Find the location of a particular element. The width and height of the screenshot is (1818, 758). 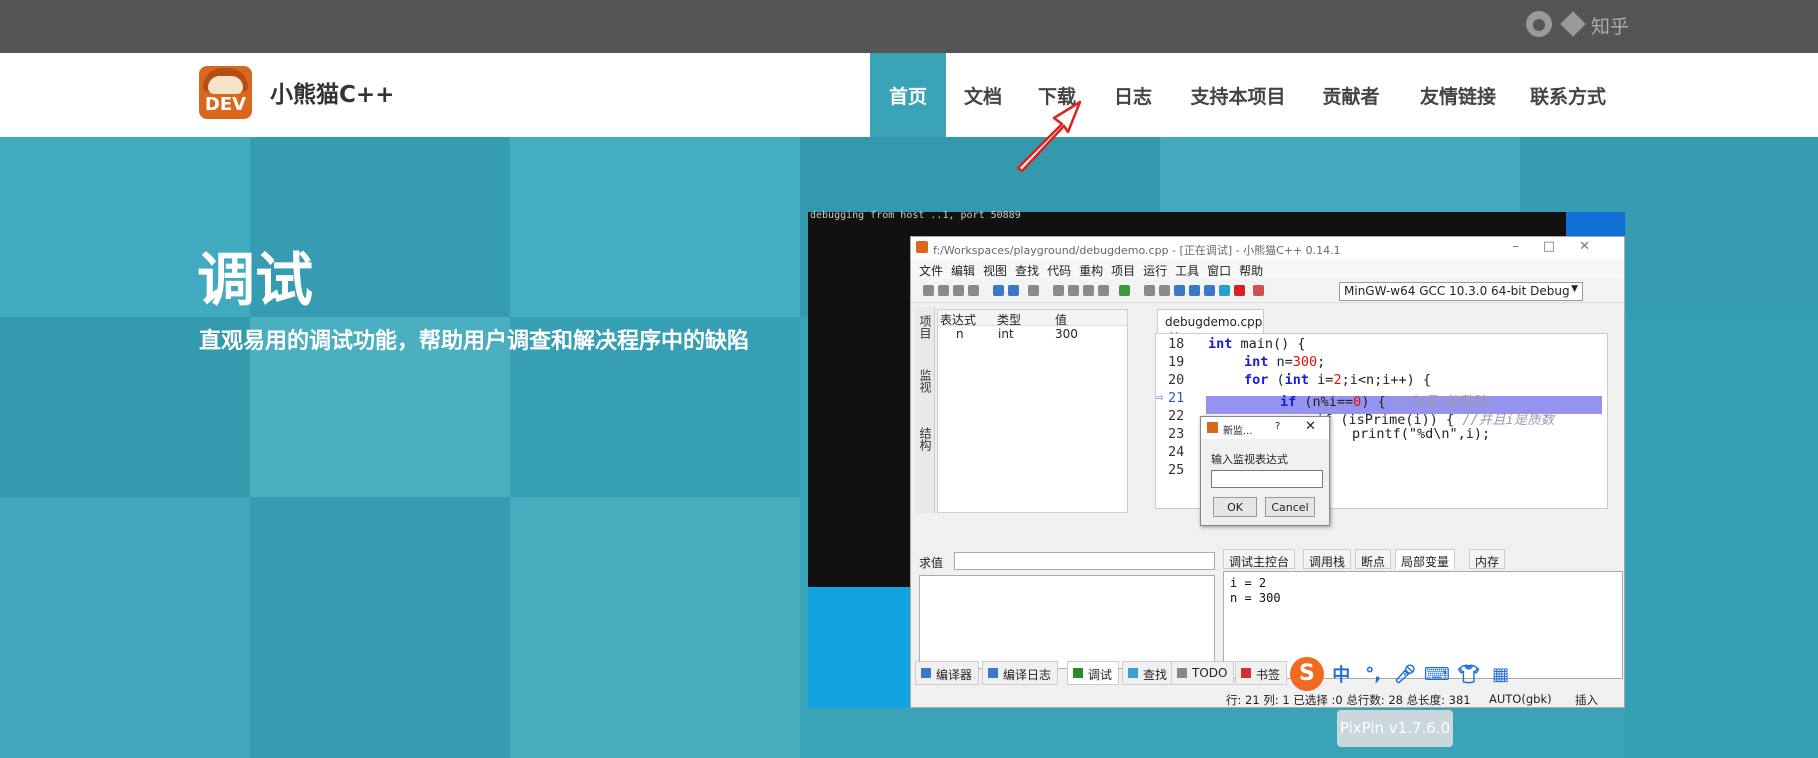

run-to-cursor-icon is located at coordinates (1194, 290).